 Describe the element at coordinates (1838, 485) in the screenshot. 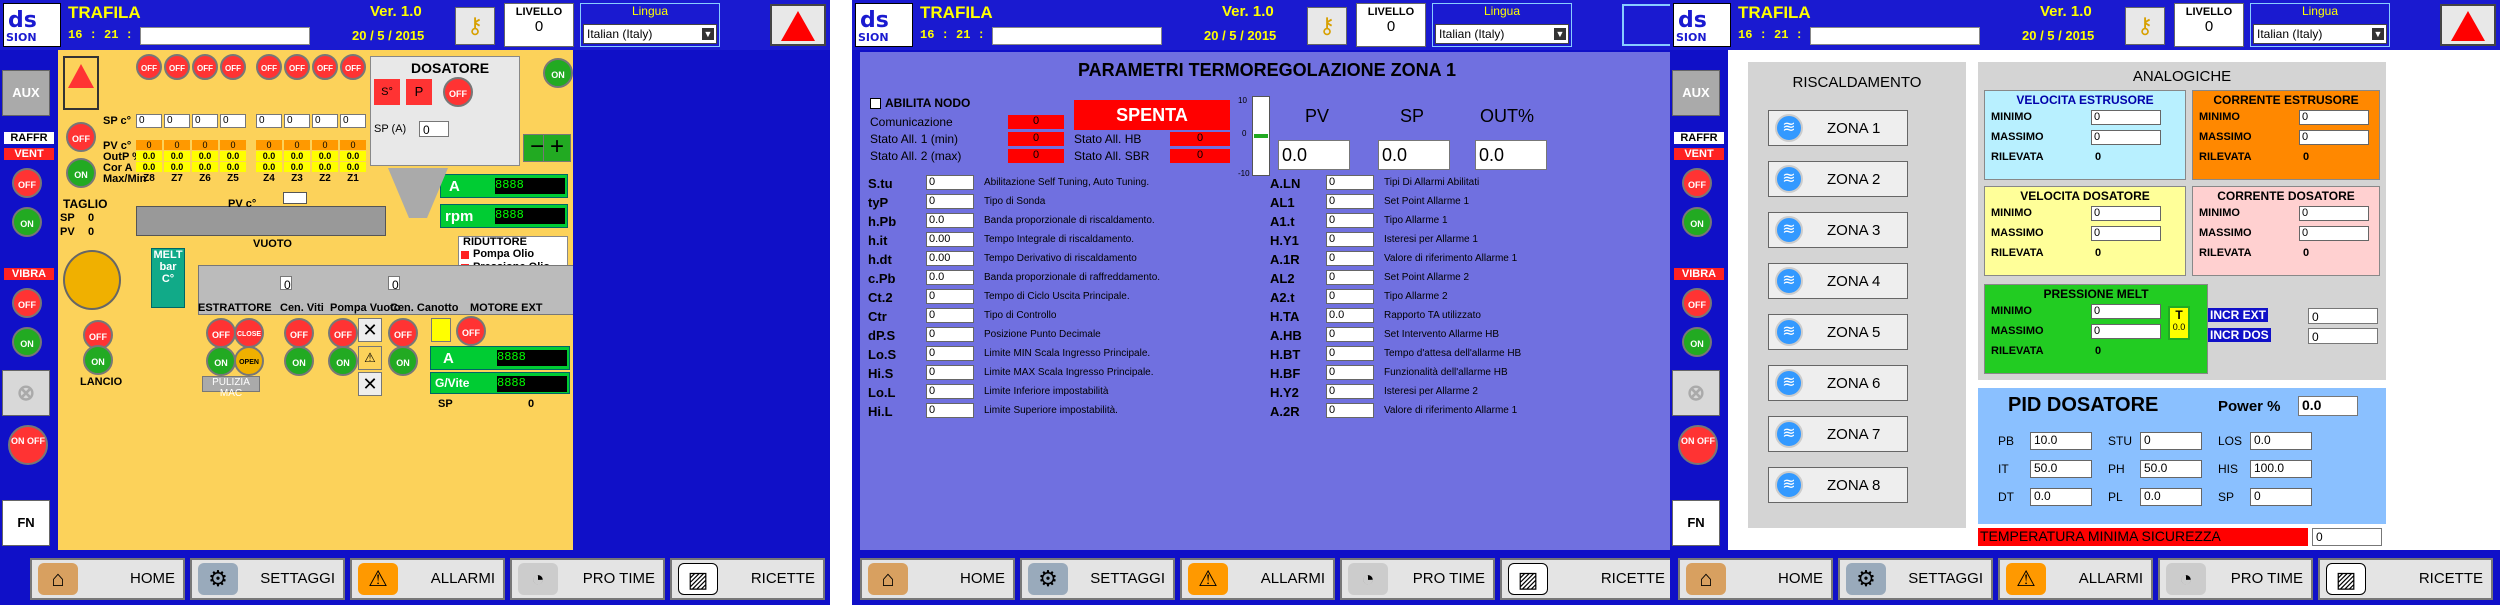

I see `zone-button: ≋ ZONA 8` at that location.